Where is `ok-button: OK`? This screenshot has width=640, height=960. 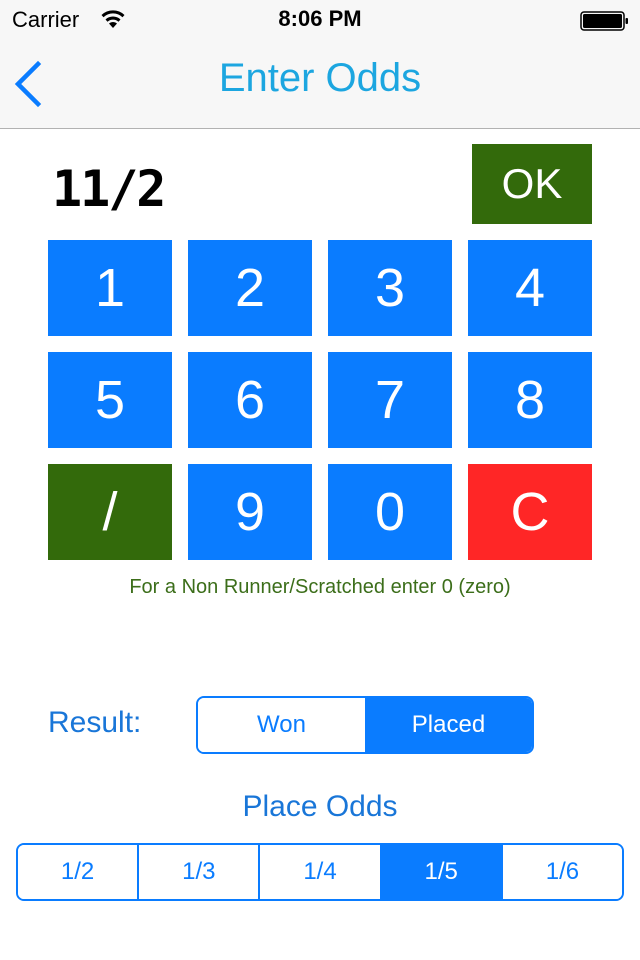
ok-button: OK is located at coordinates (532, 184).